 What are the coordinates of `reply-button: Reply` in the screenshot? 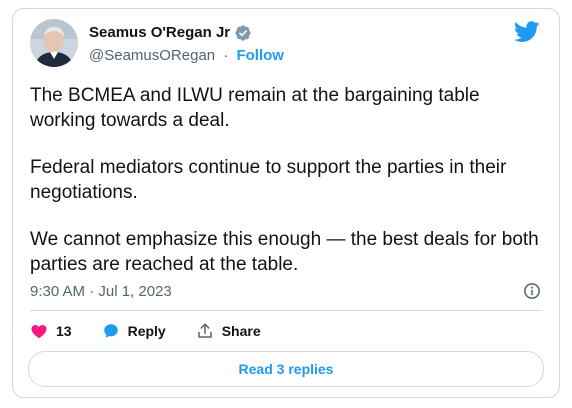 It's located at (134, 331).